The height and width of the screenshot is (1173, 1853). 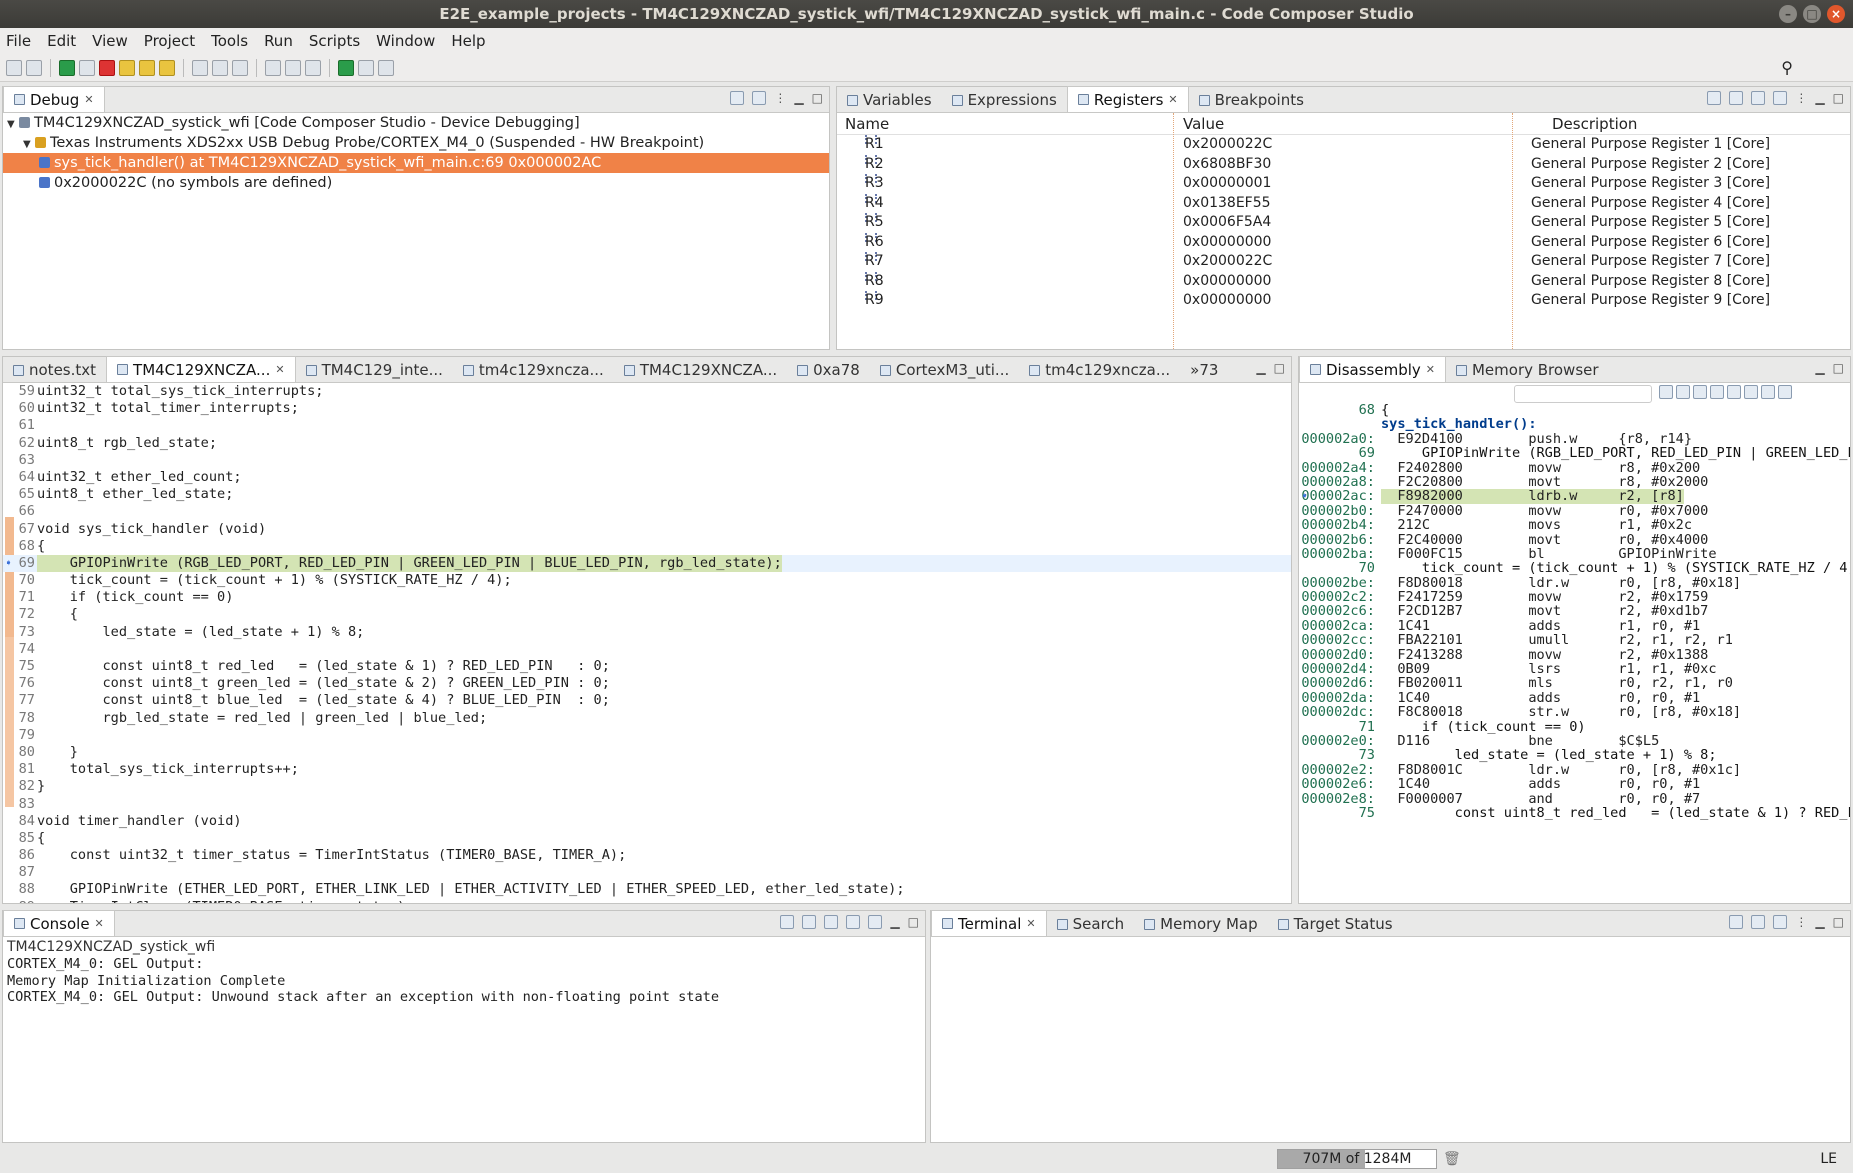 What do you see at coordinates (34, 67) in the screenshot?
I see `save-icon` at bounding box center [34, 67].